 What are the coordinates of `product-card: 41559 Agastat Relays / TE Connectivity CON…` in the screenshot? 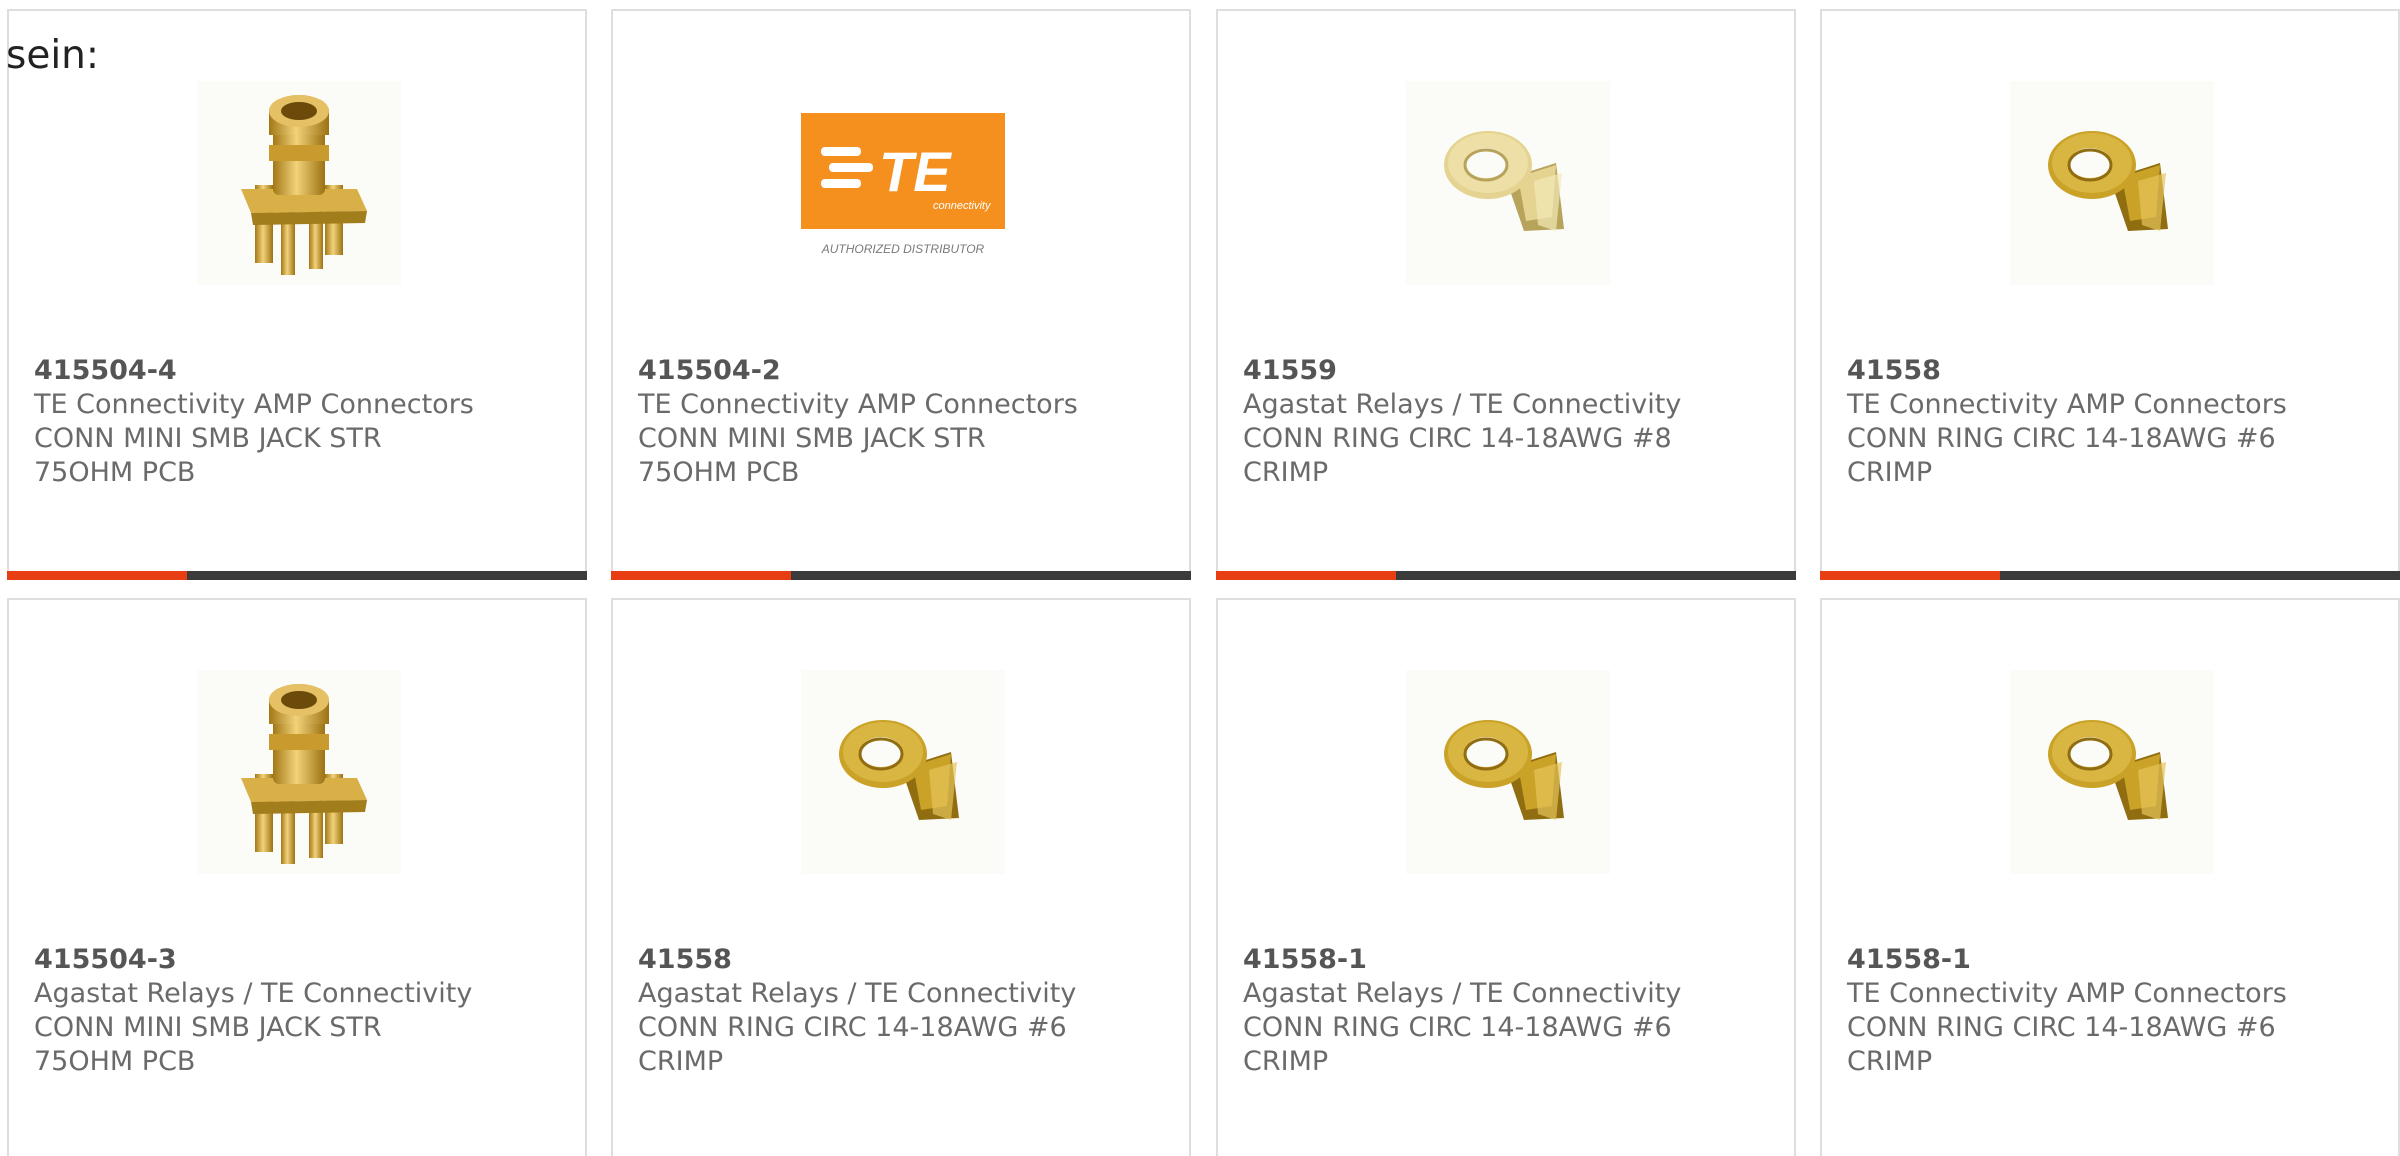 It's located at (1506, 294).